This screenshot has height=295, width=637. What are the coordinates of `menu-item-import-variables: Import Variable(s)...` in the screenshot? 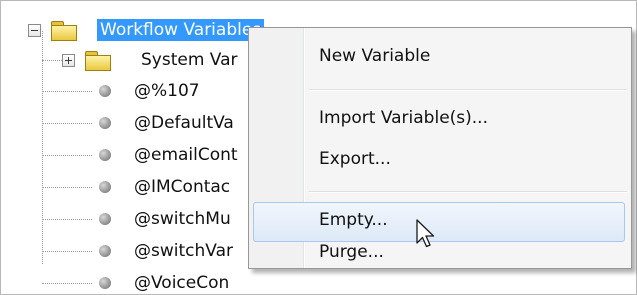 It's located at (439, 120).